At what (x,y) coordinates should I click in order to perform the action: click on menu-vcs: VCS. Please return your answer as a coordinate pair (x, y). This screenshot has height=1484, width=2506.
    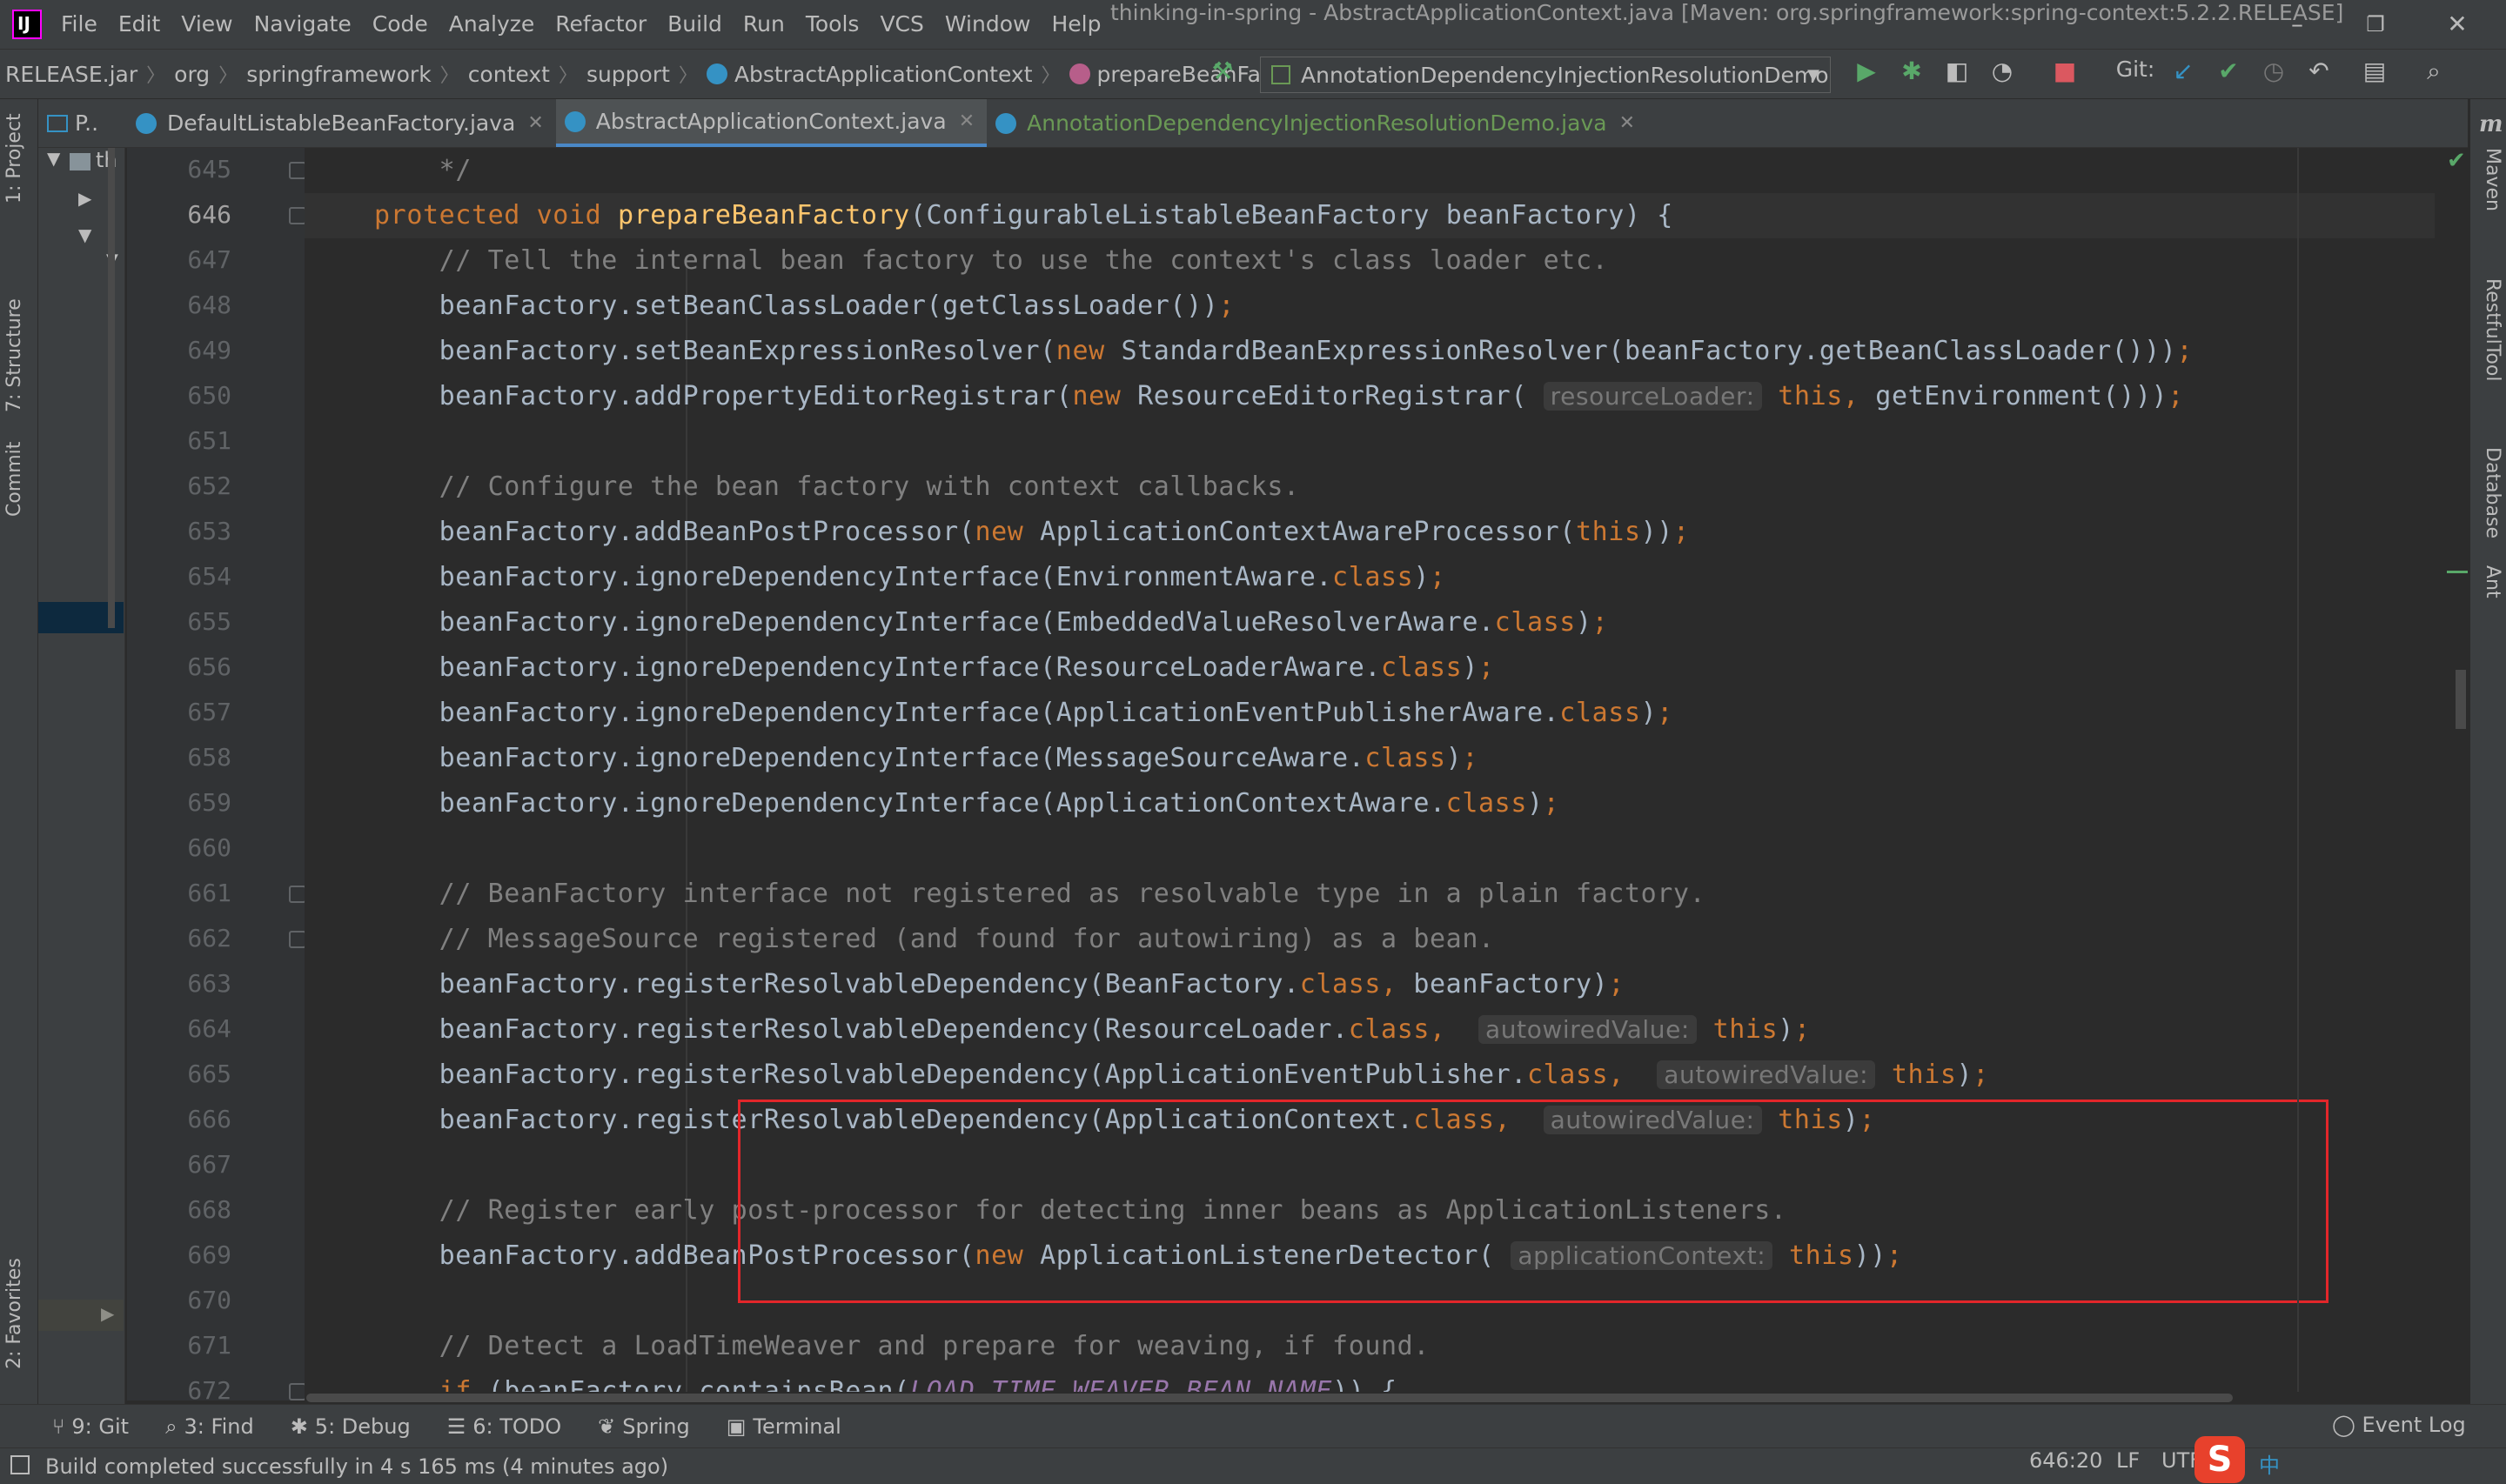
    Looking at the image, I should click on (901, 24).